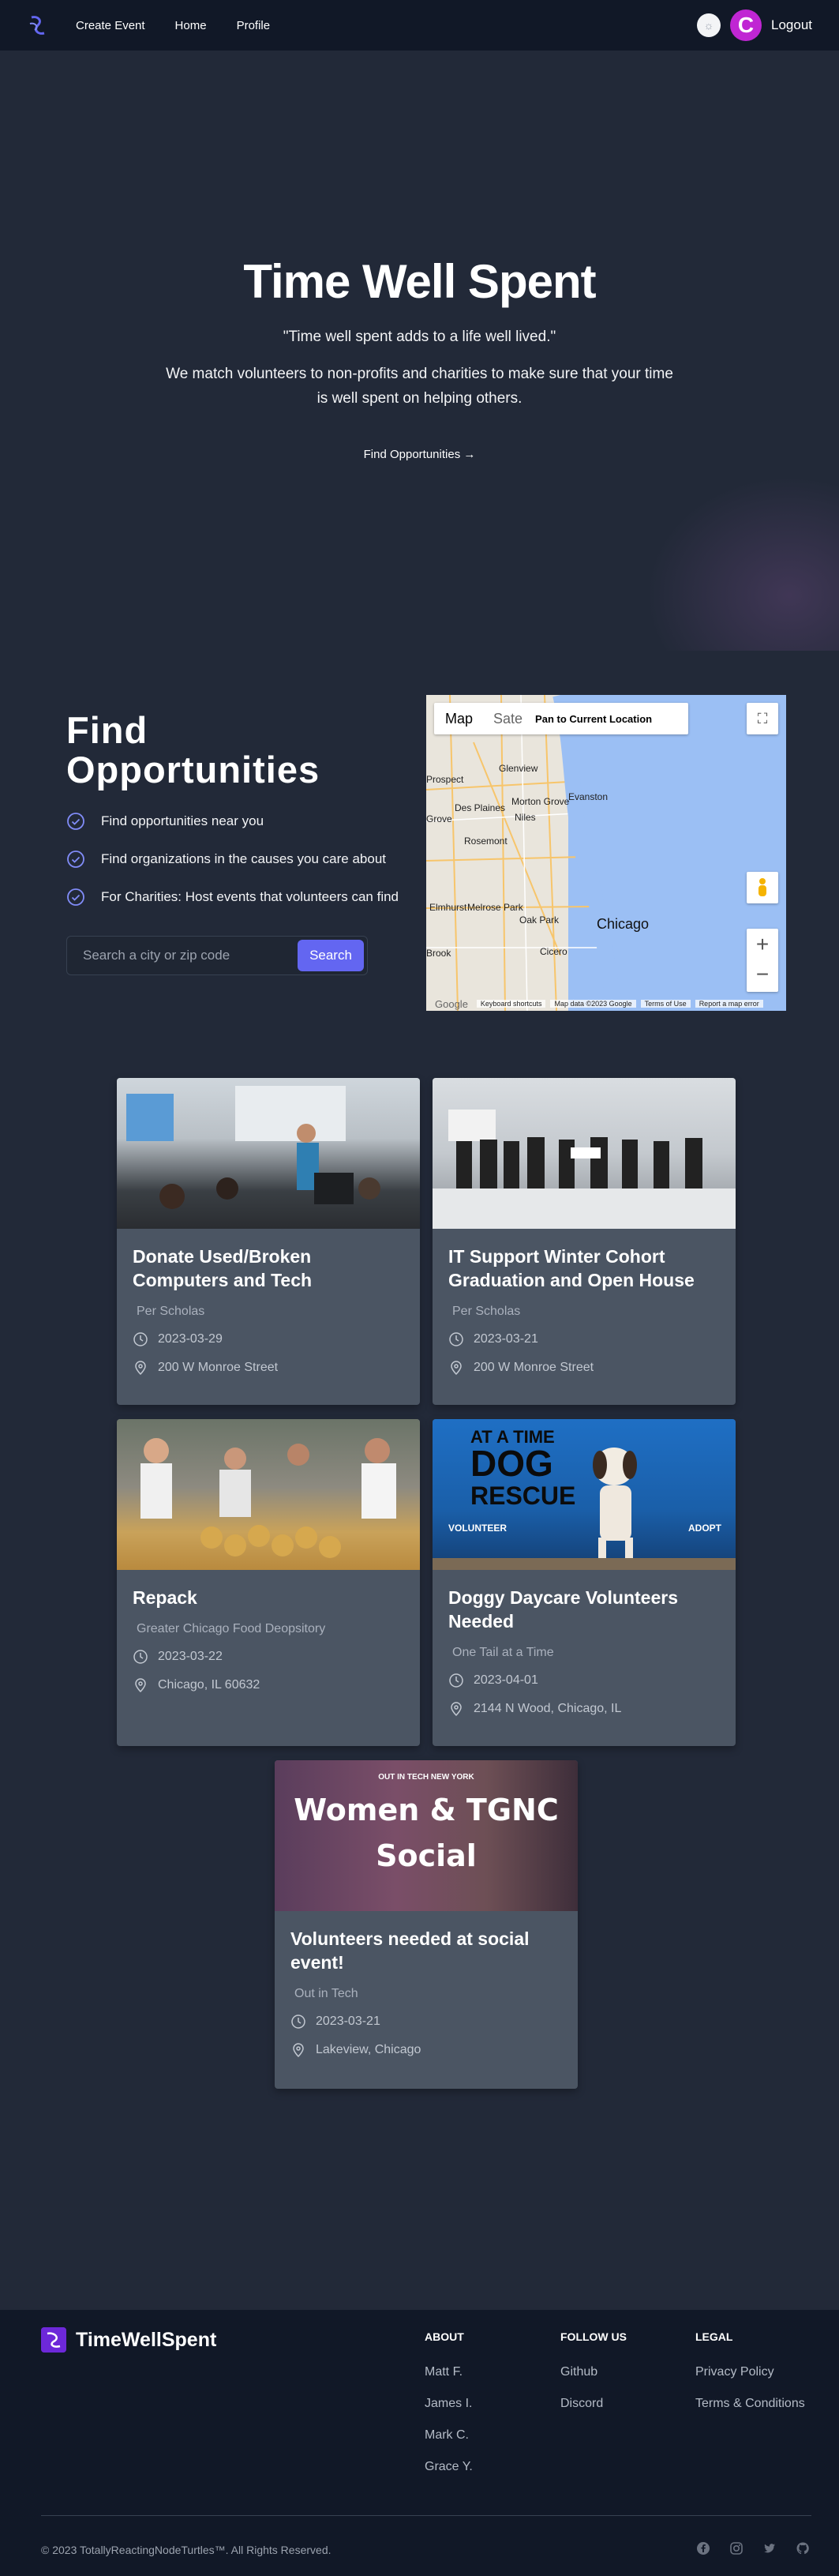 The image size is (839, 2576). I want to click on footer-brand: TimeWellSpent, so click(128, 2340).